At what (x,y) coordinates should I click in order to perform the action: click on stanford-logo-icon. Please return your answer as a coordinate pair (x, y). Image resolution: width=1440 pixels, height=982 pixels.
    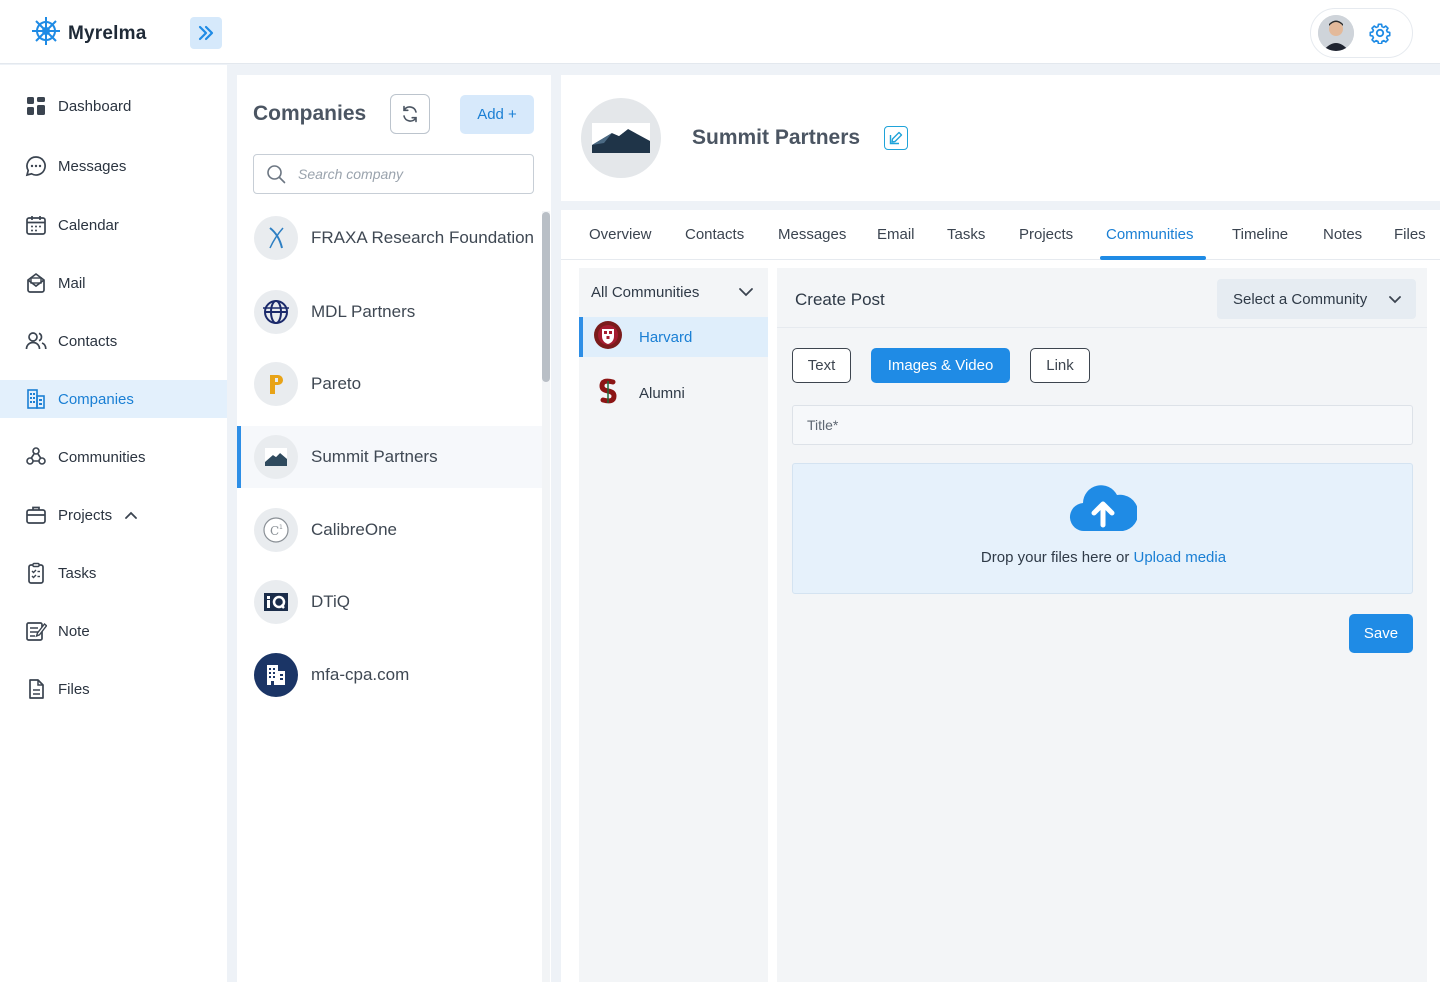
    Looking at the image, I should click on (608, 393).